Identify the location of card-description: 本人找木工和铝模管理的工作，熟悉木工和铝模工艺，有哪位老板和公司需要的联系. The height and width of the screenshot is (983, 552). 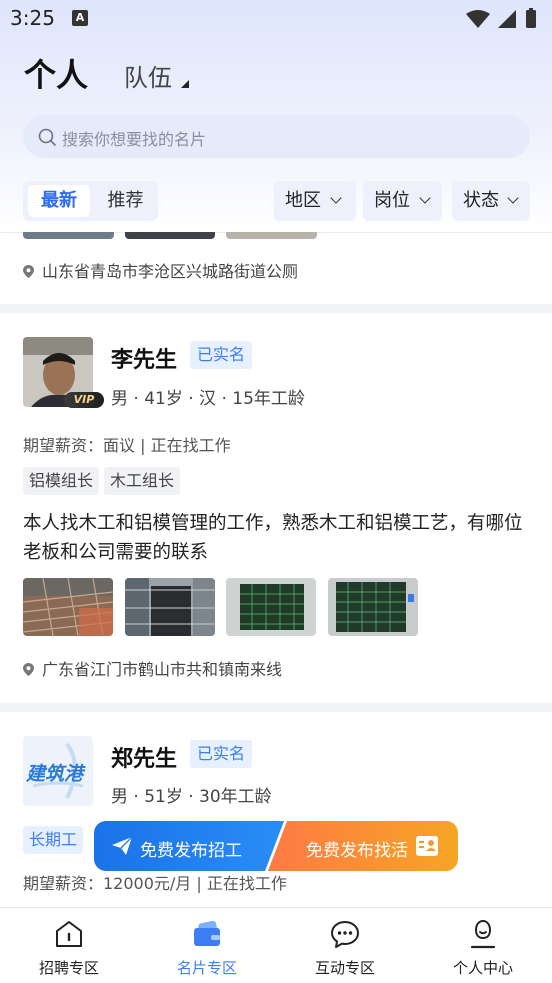
(273, 538).